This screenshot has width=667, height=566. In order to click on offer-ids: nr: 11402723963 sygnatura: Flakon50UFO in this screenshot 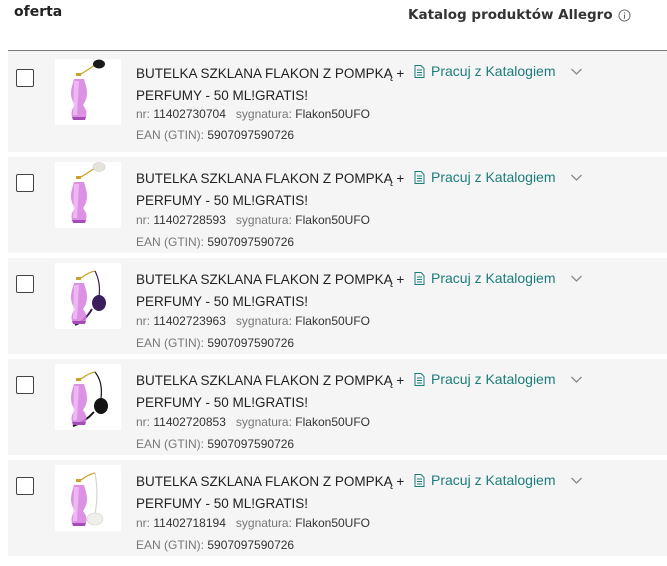, I will do `click(253, 321)`.